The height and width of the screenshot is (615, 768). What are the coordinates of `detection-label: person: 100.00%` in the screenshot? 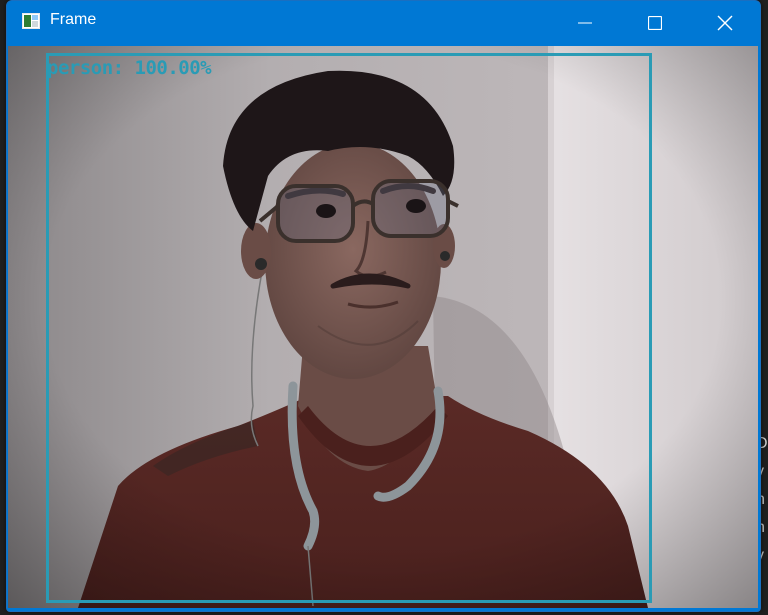 It's located at (129, 68).